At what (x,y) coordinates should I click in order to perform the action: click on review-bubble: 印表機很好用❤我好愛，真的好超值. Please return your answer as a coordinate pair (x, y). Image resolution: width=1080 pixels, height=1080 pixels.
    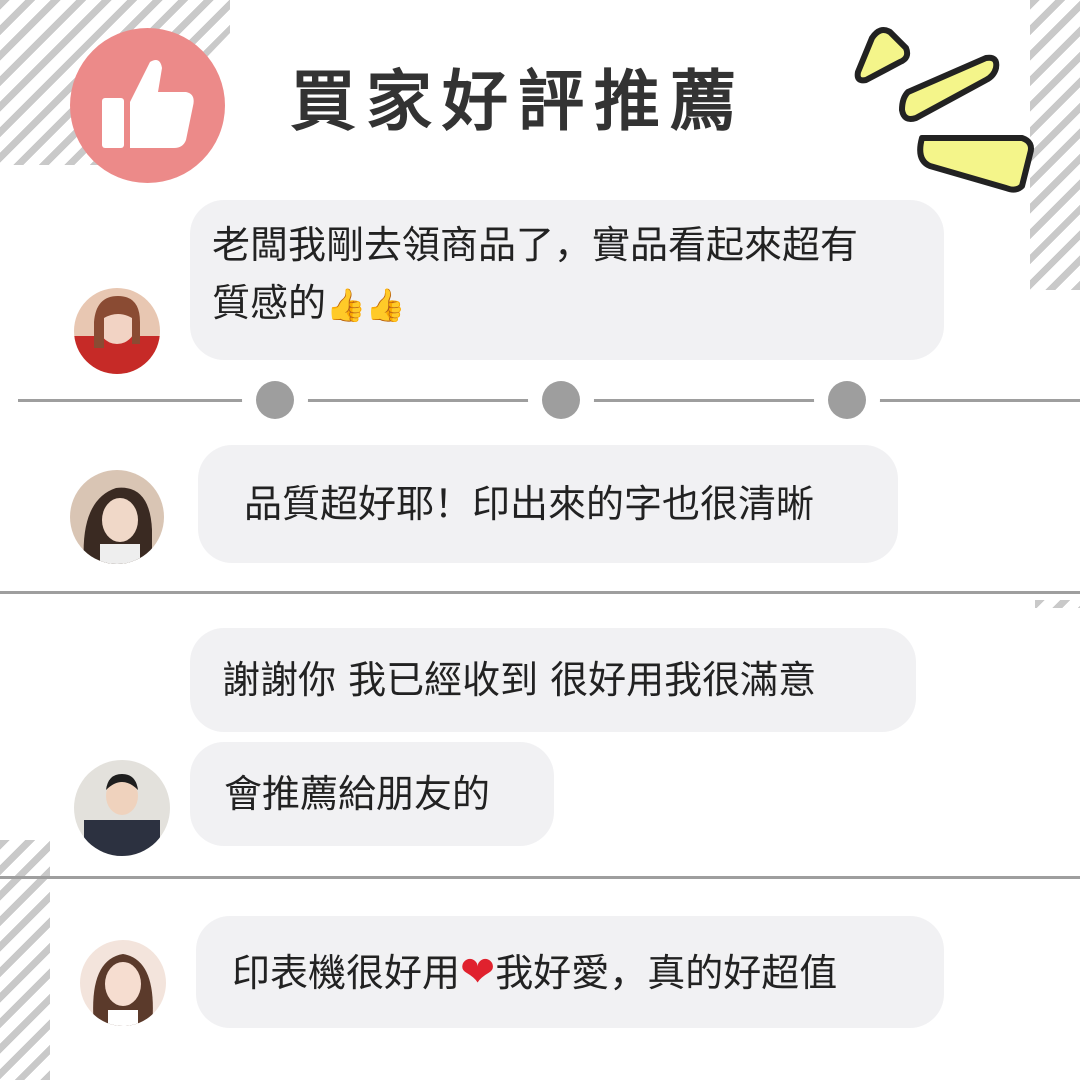
    Looking at the image, I should click on (570, 972).